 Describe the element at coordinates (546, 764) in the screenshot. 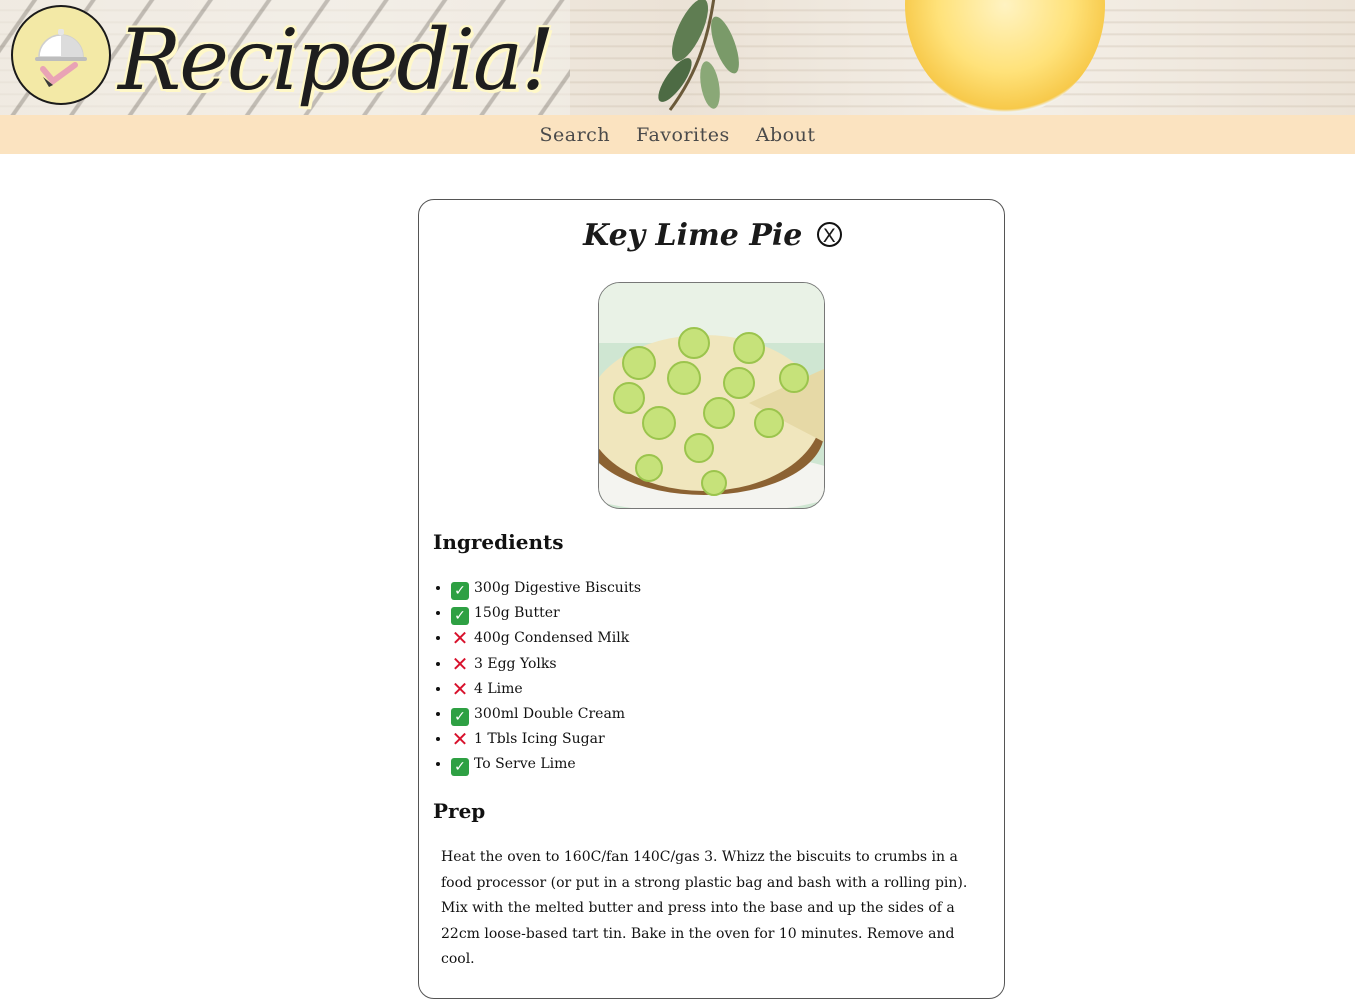

I see `list-item: ✓To Serve Lime` at that location.